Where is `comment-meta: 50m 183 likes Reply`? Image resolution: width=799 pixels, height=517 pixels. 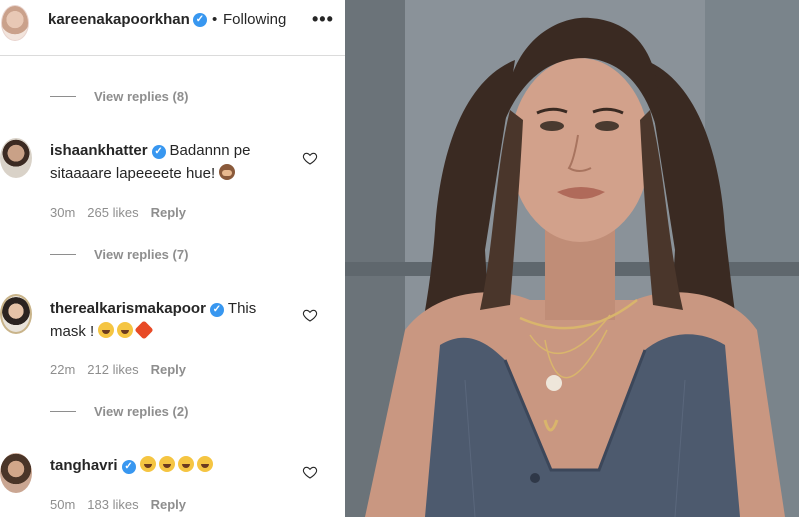
comment-meta: 50m 183 likes Reply is located at coordinates (118, 504).